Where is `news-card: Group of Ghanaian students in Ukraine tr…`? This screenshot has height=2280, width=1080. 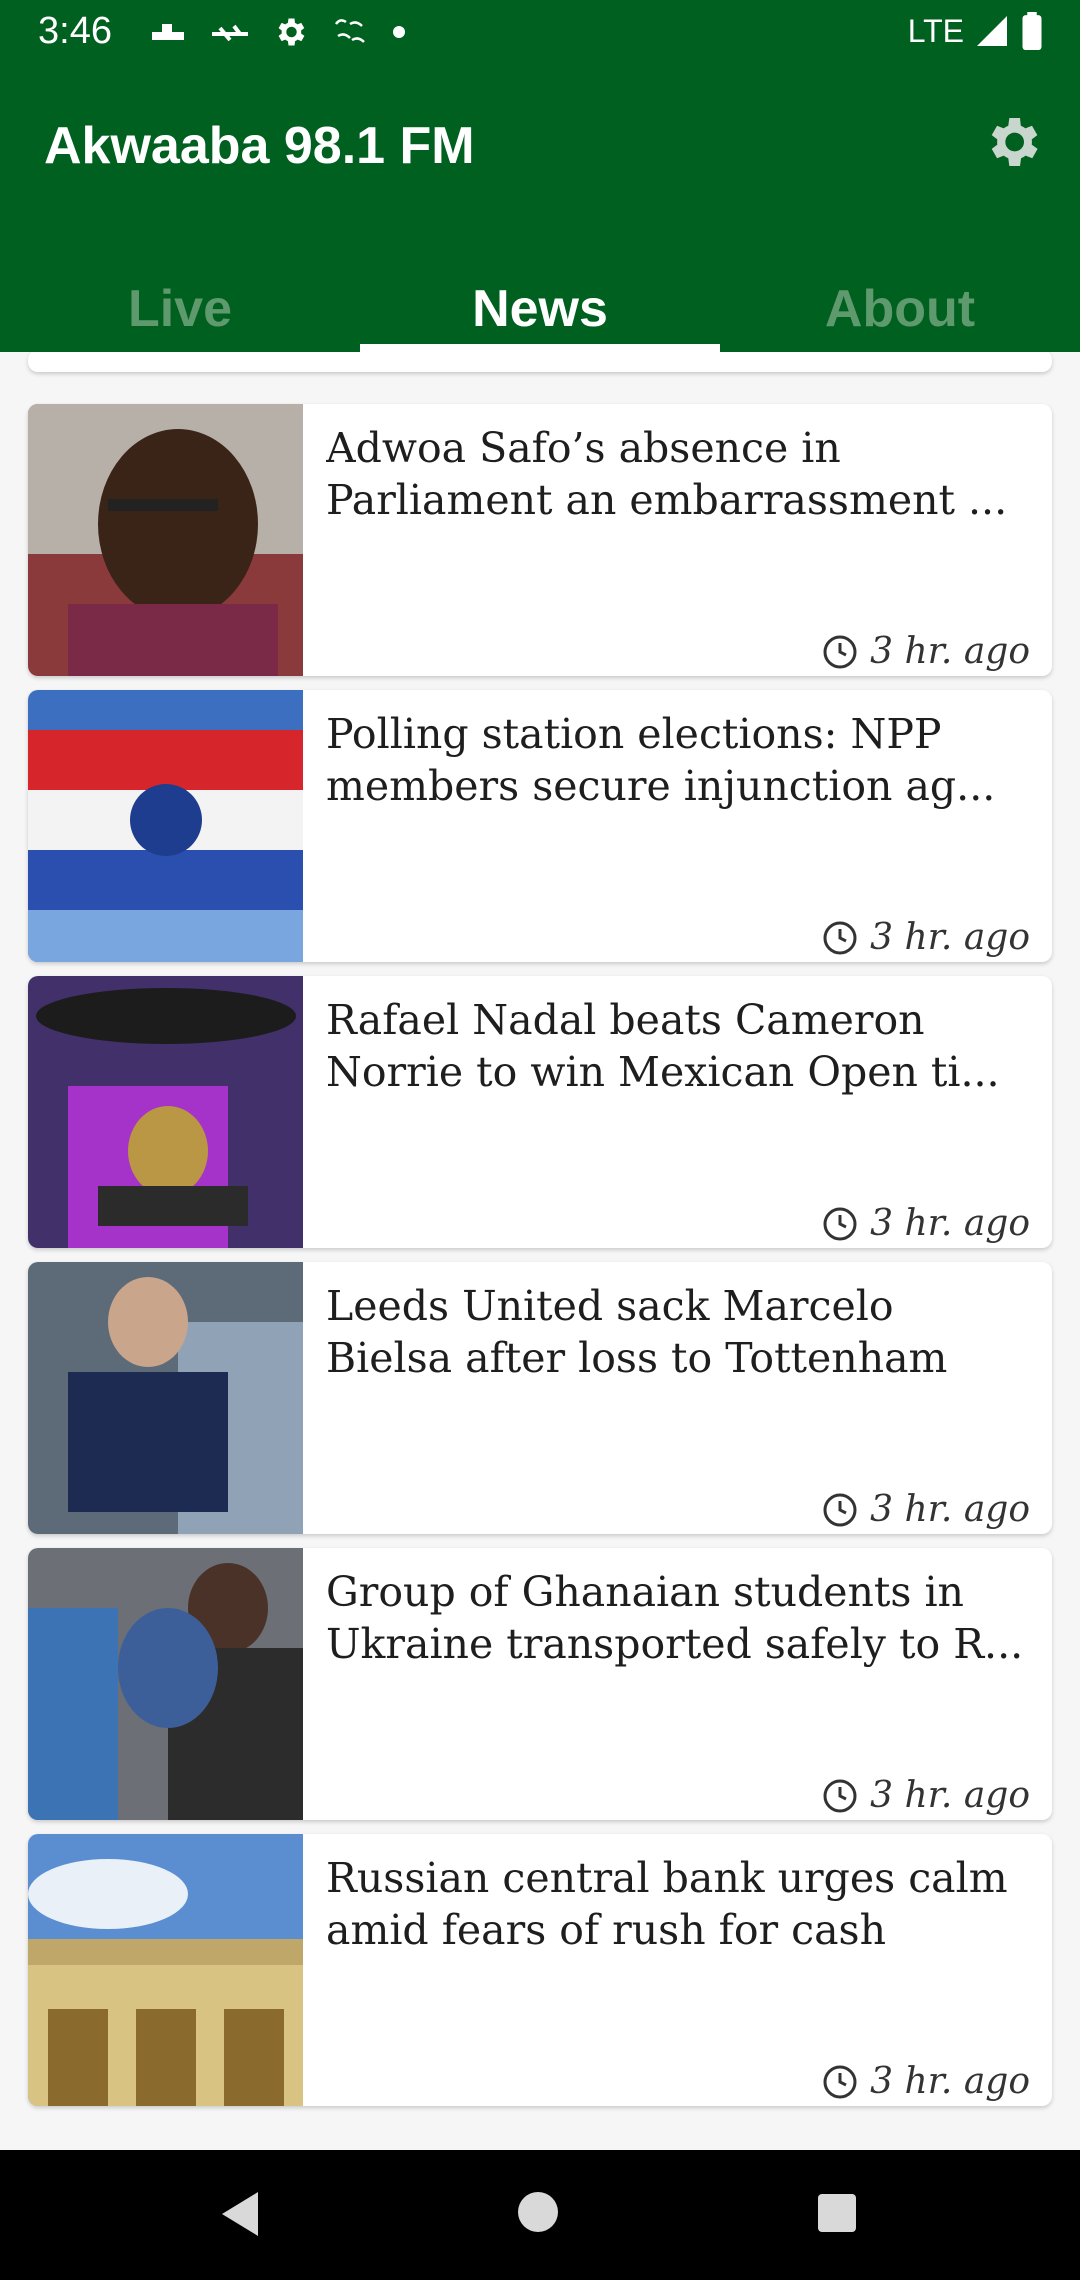 news-card: Group of Ghanaian students in Ukraine tr… is located at coordinates (540, 1684).